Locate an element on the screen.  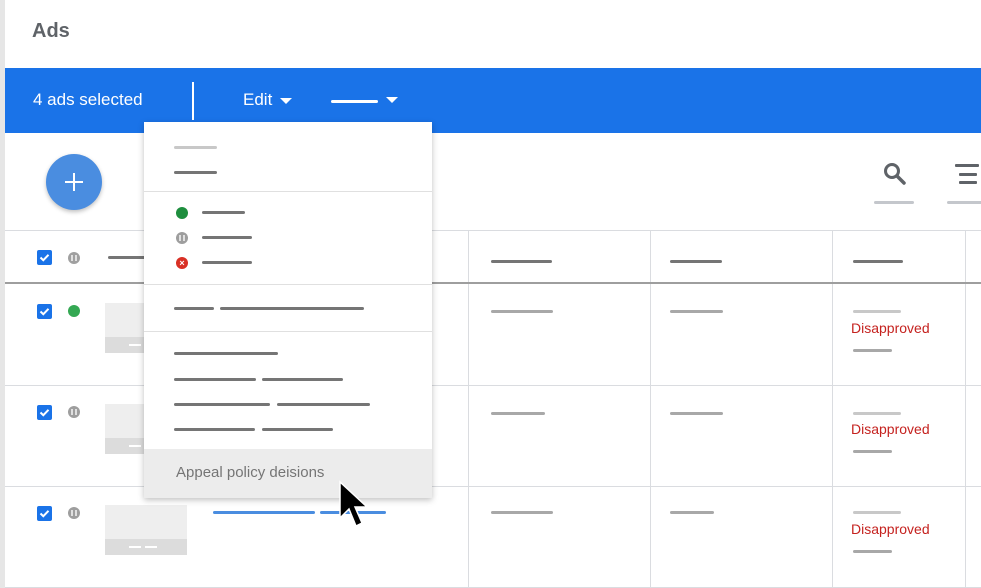
more-actions-button is located at coordinates (367, 101).